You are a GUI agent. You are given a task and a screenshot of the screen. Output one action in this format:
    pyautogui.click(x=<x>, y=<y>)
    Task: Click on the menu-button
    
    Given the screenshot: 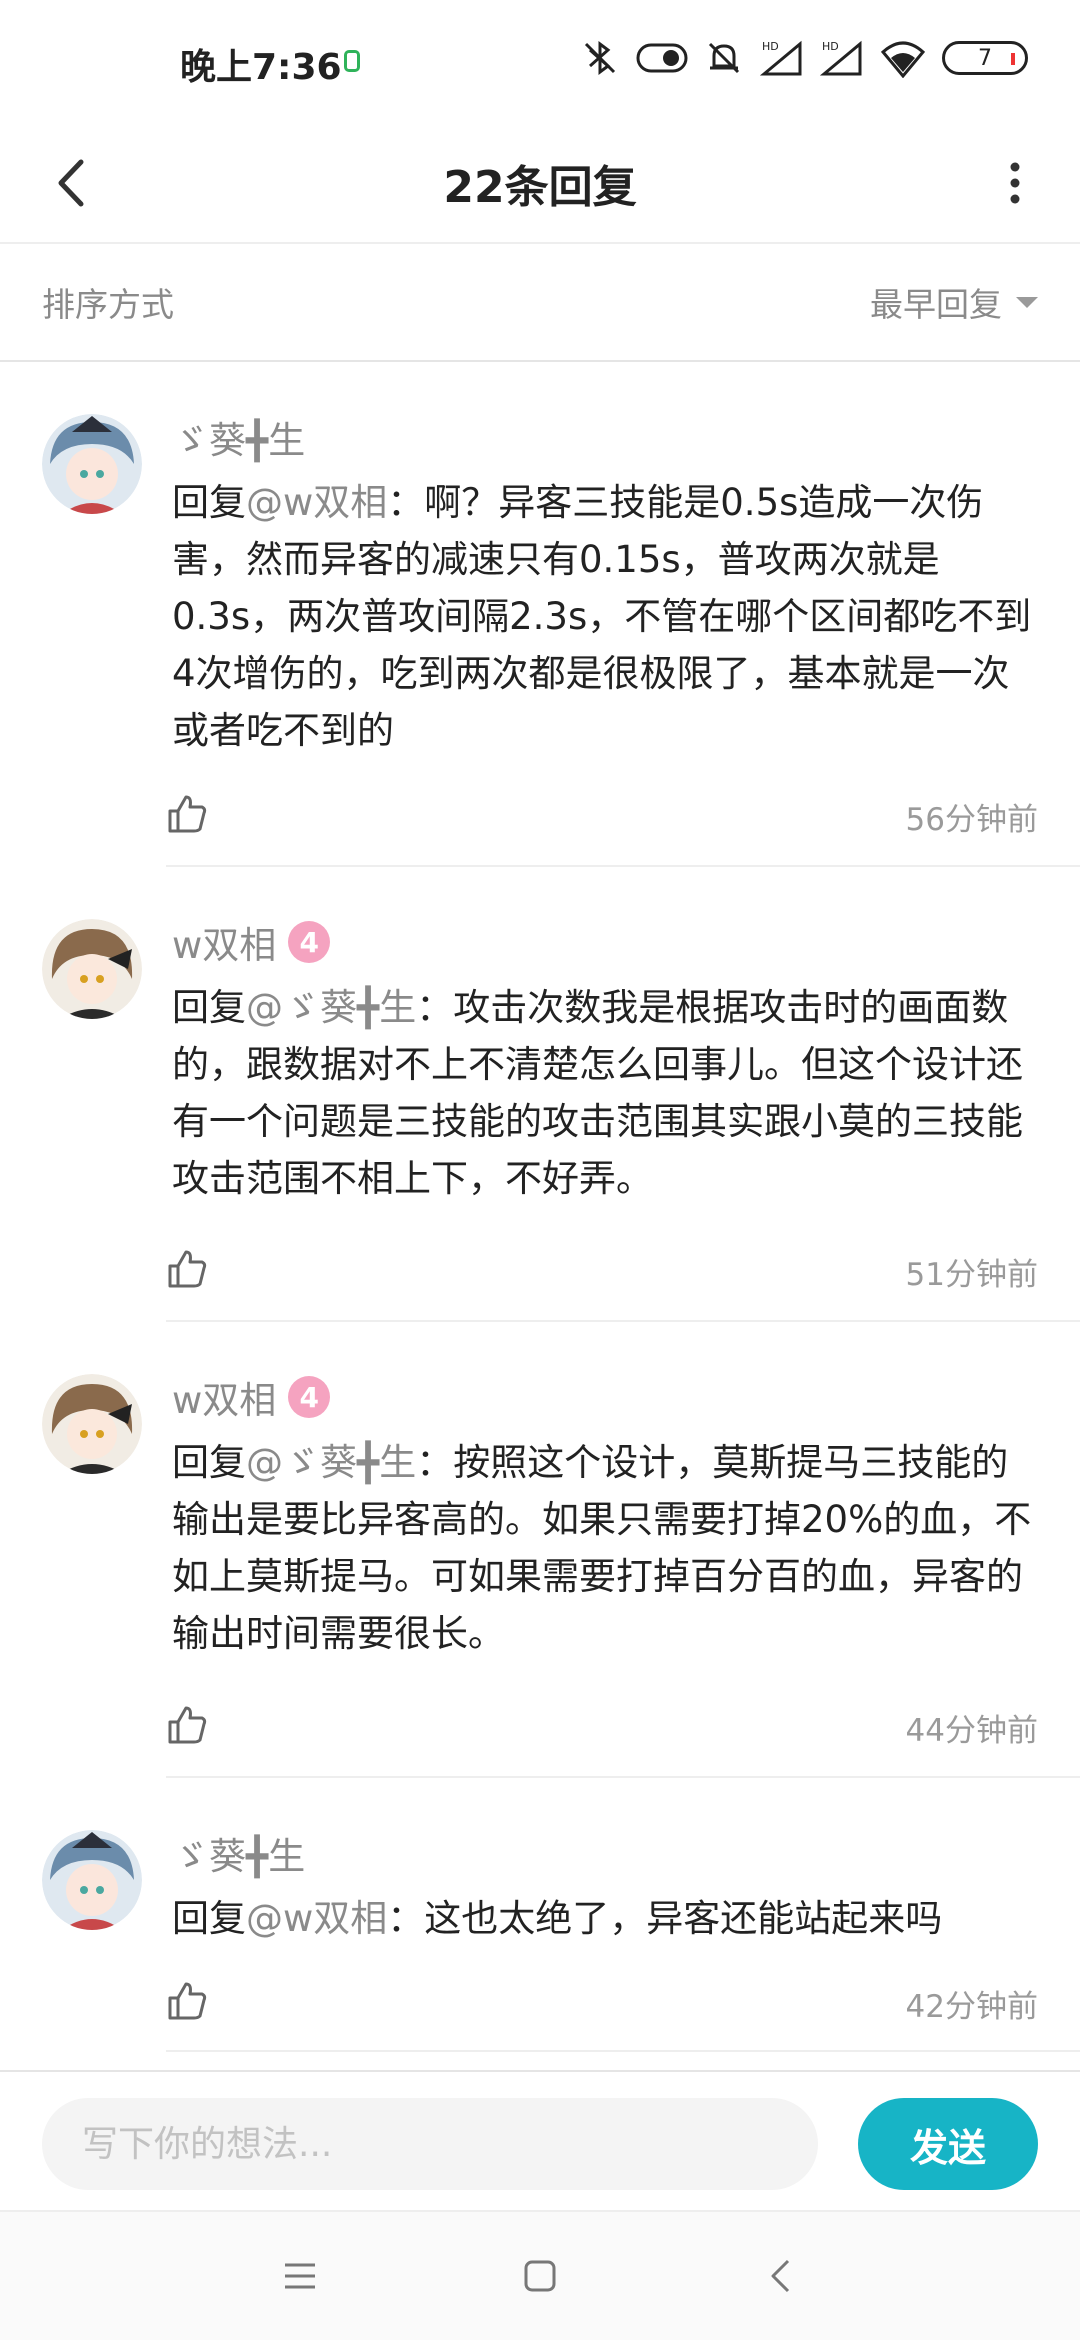 What is the action you would take?
    pyautogui.click(x=300, y=2276)
    